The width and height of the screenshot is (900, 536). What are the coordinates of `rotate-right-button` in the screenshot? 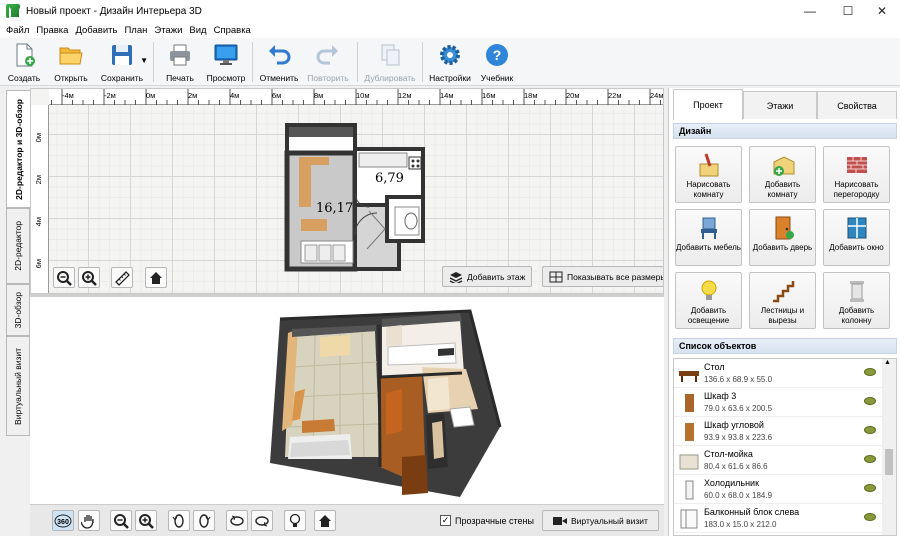 It's located at (204, 520).